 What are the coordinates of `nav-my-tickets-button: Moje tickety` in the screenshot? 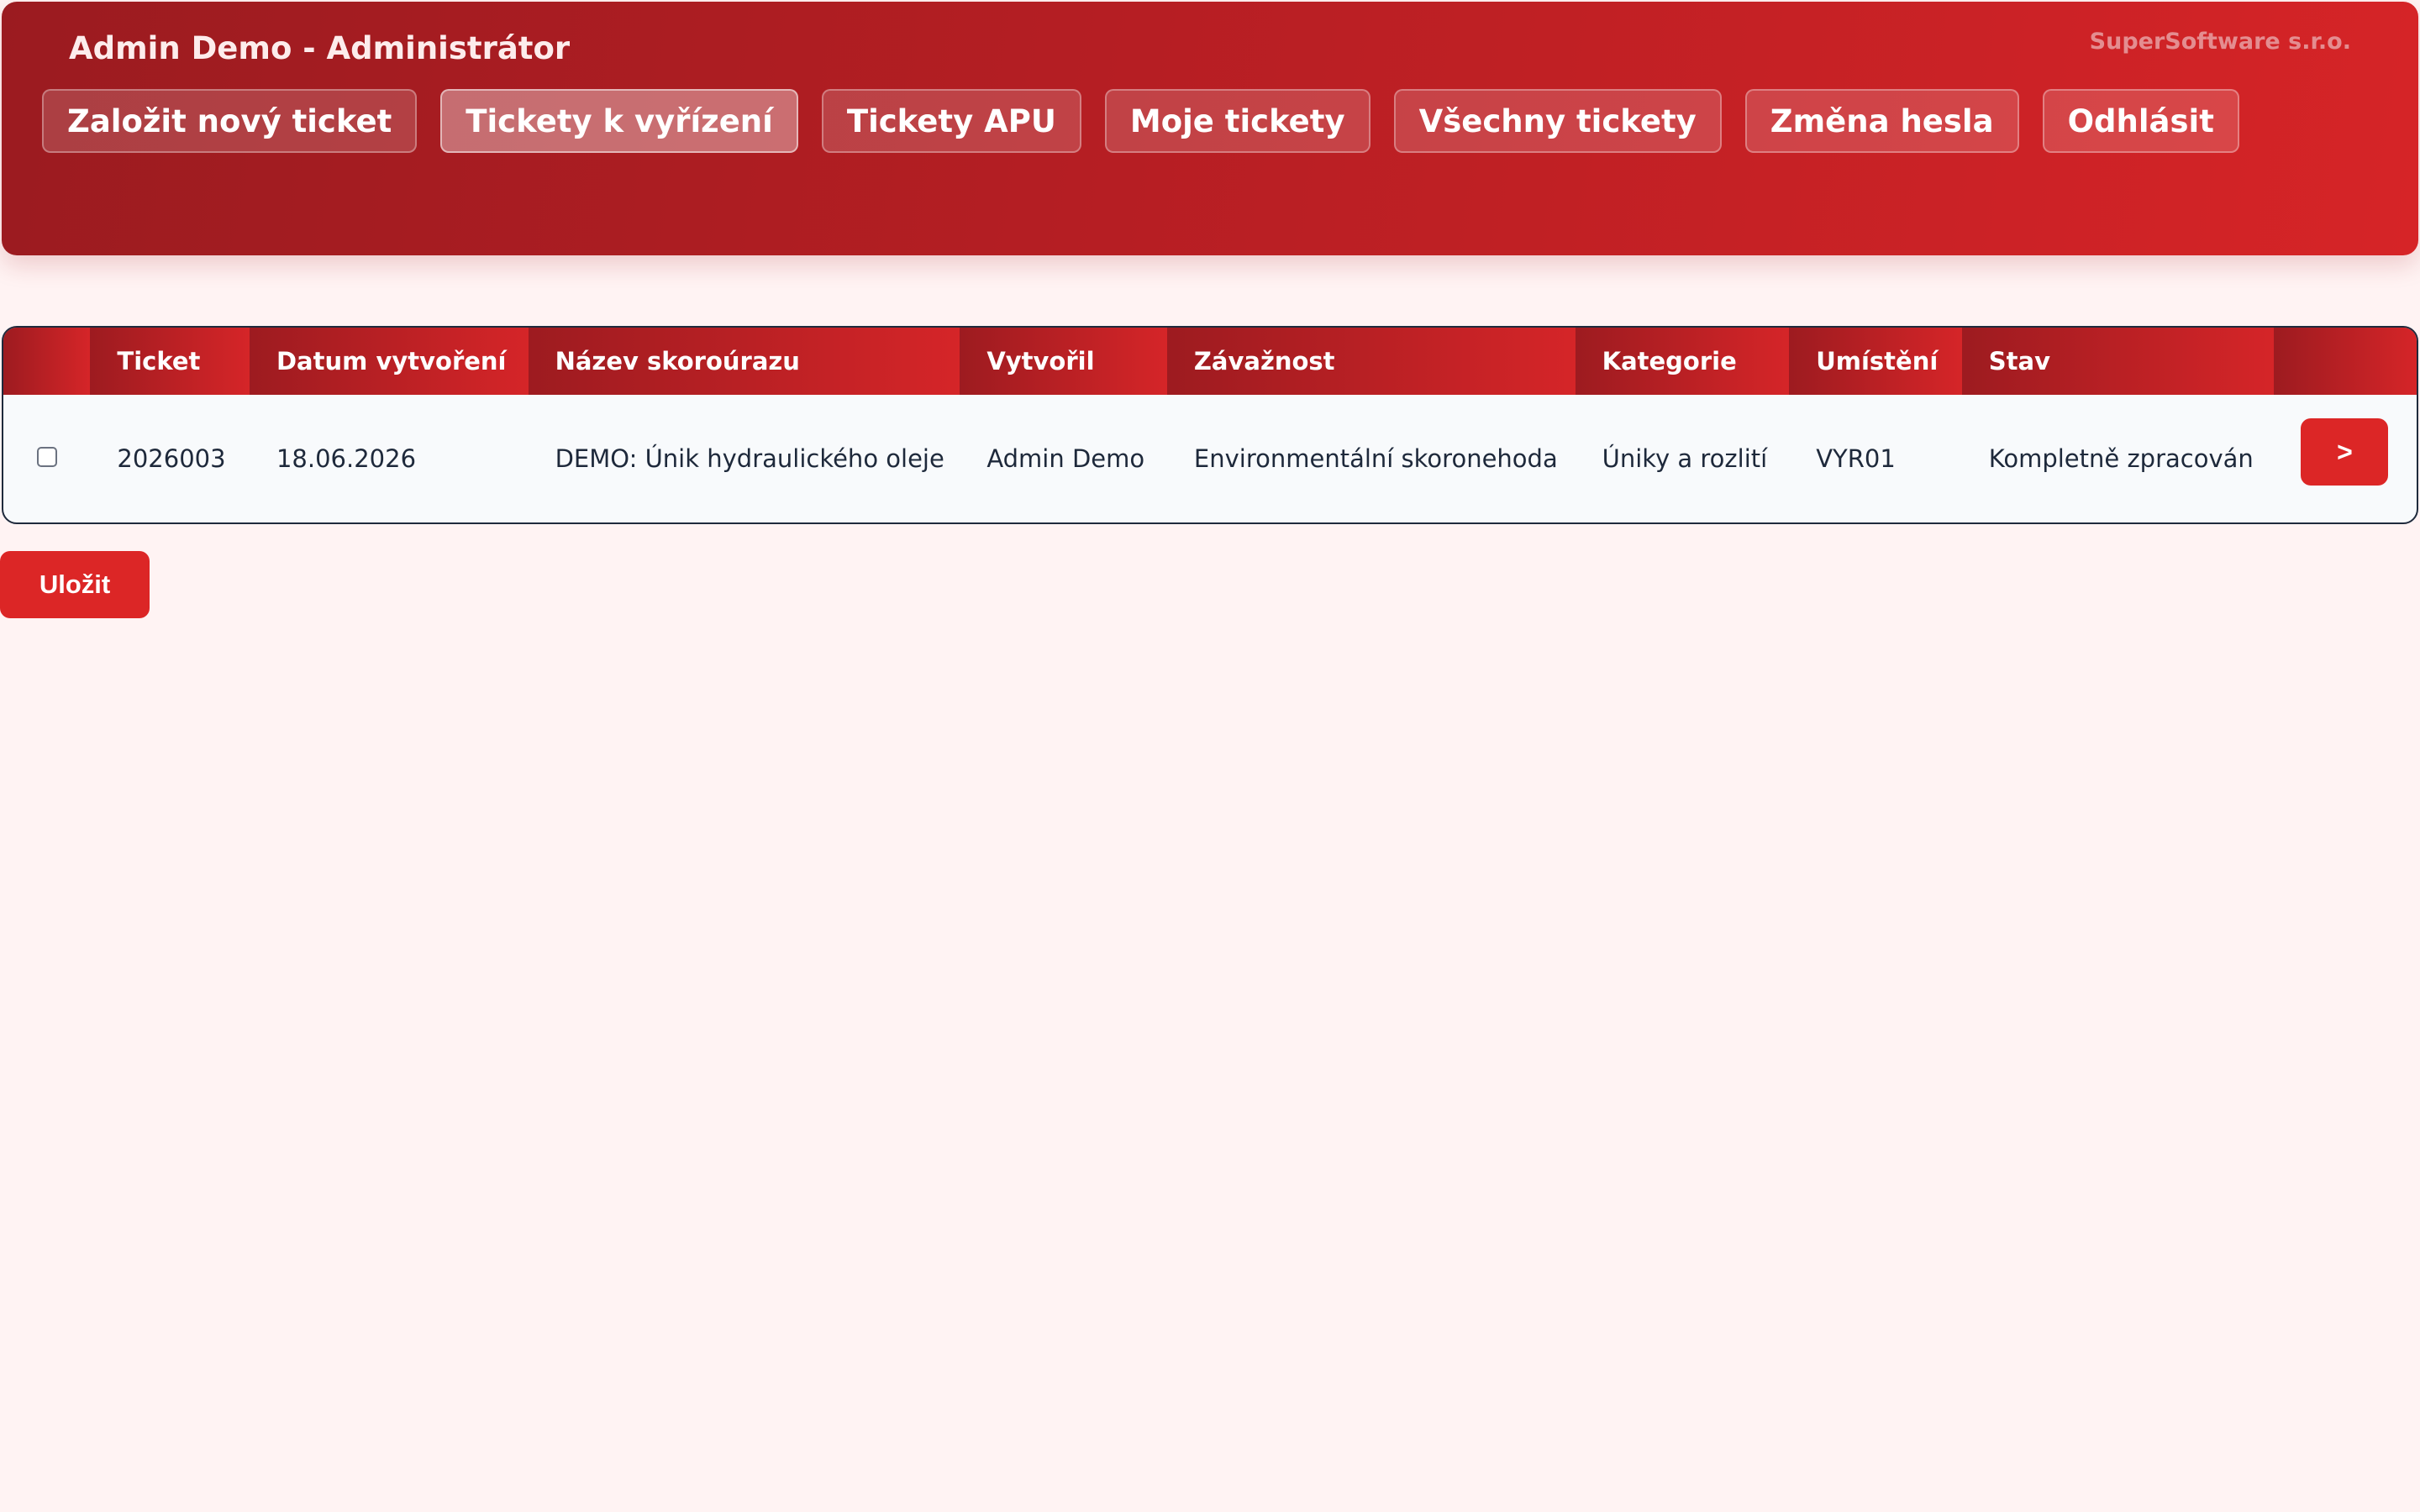 It's located at (1237, 121).